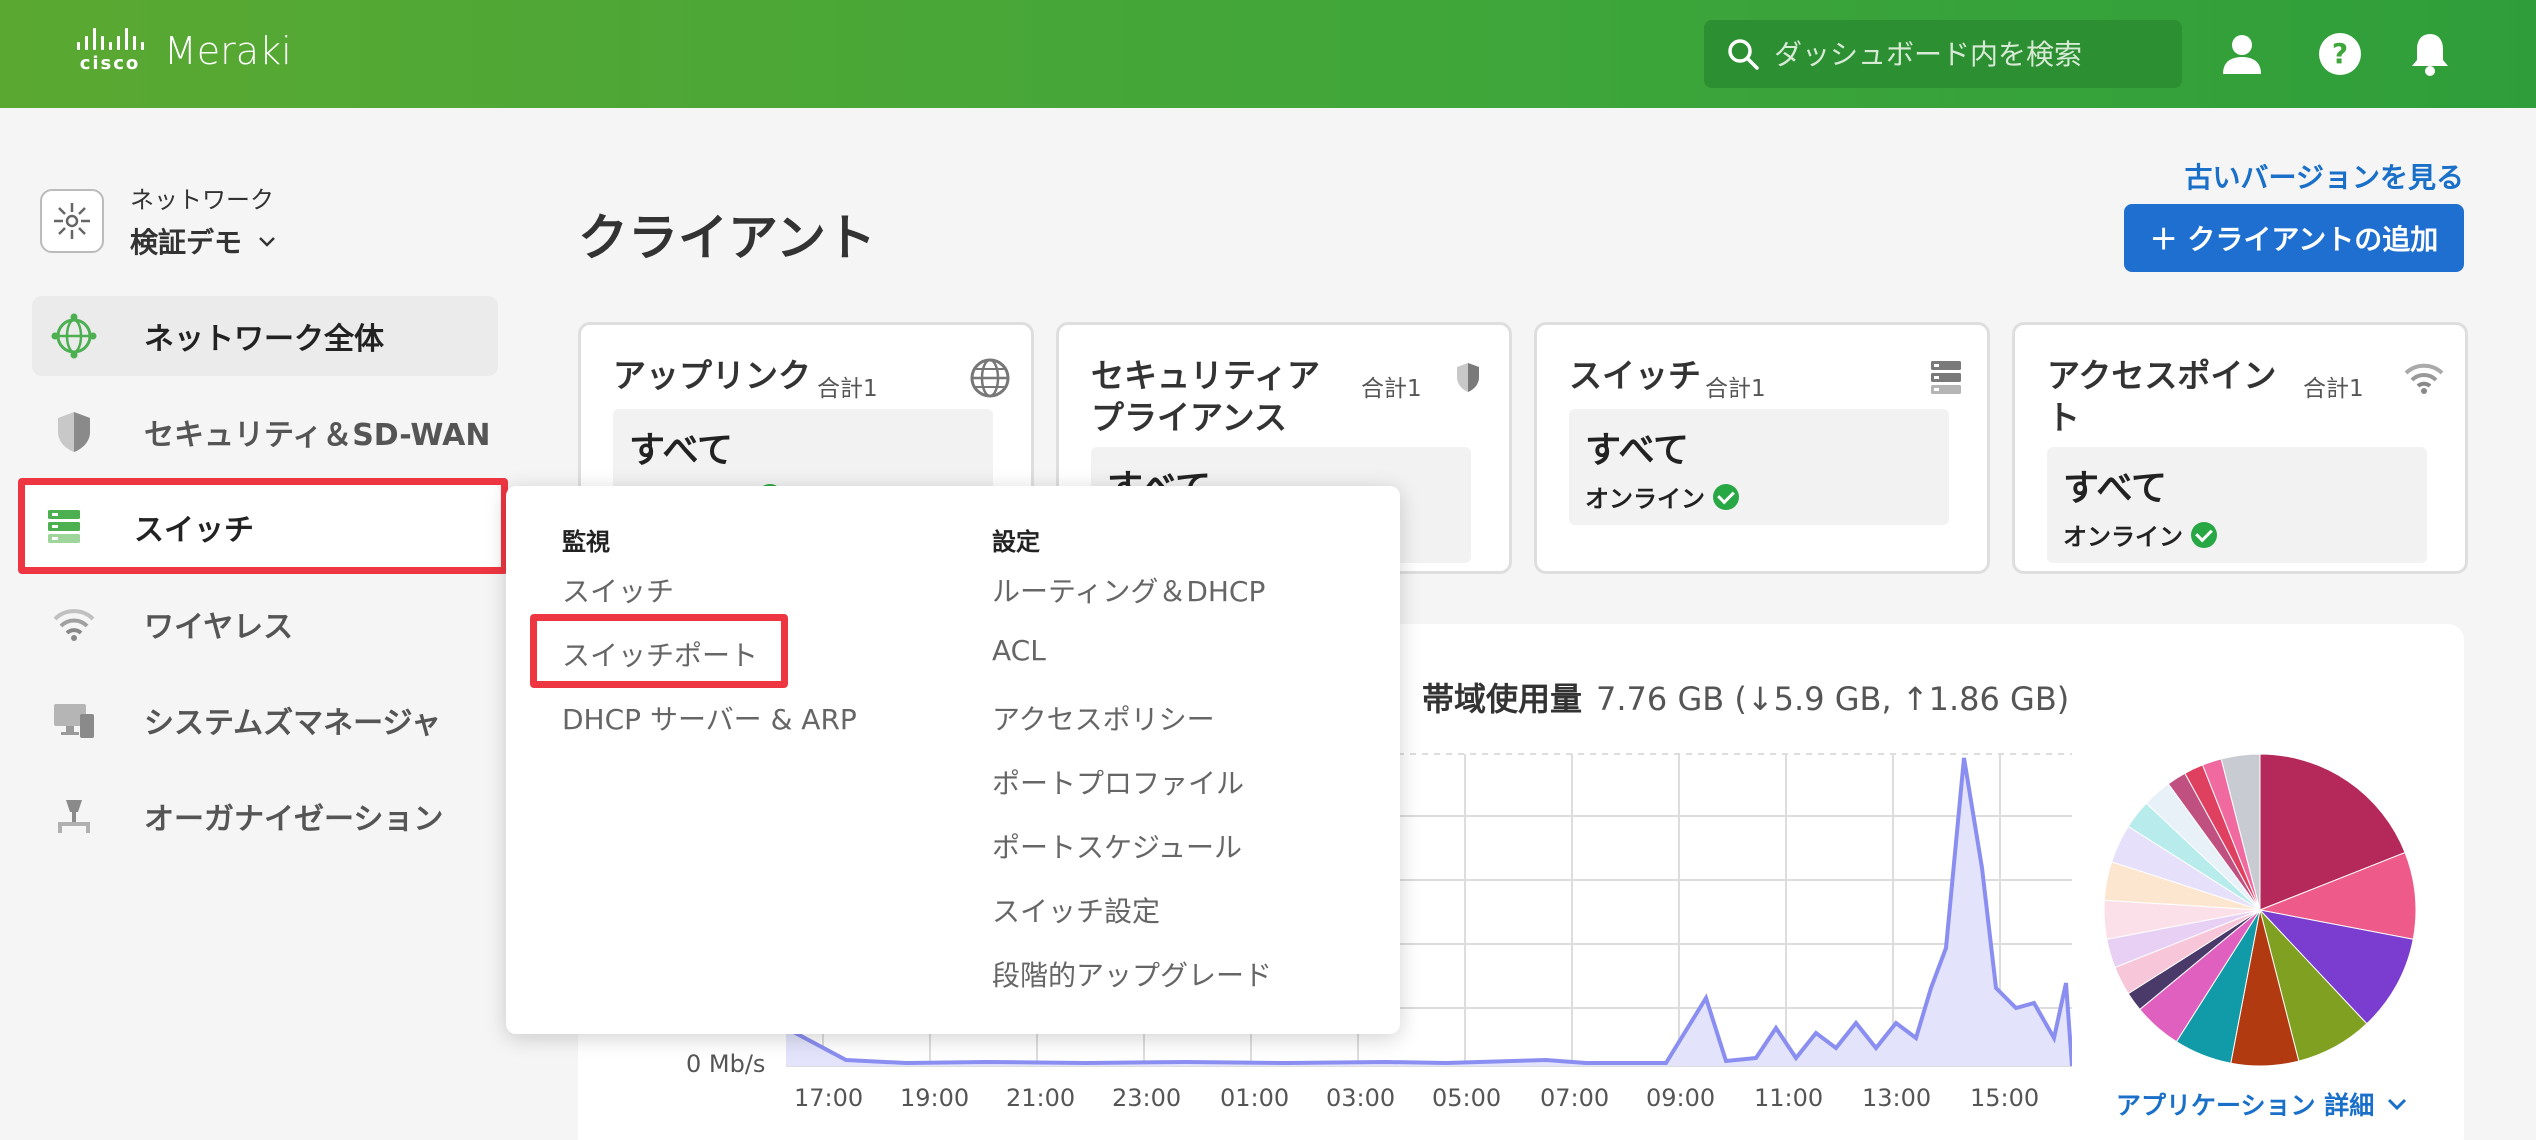  What do you see at coordinates (1635, 375) in the screenshot?
I see `card-title: スイッチ` at bounding box center [1635, 375].